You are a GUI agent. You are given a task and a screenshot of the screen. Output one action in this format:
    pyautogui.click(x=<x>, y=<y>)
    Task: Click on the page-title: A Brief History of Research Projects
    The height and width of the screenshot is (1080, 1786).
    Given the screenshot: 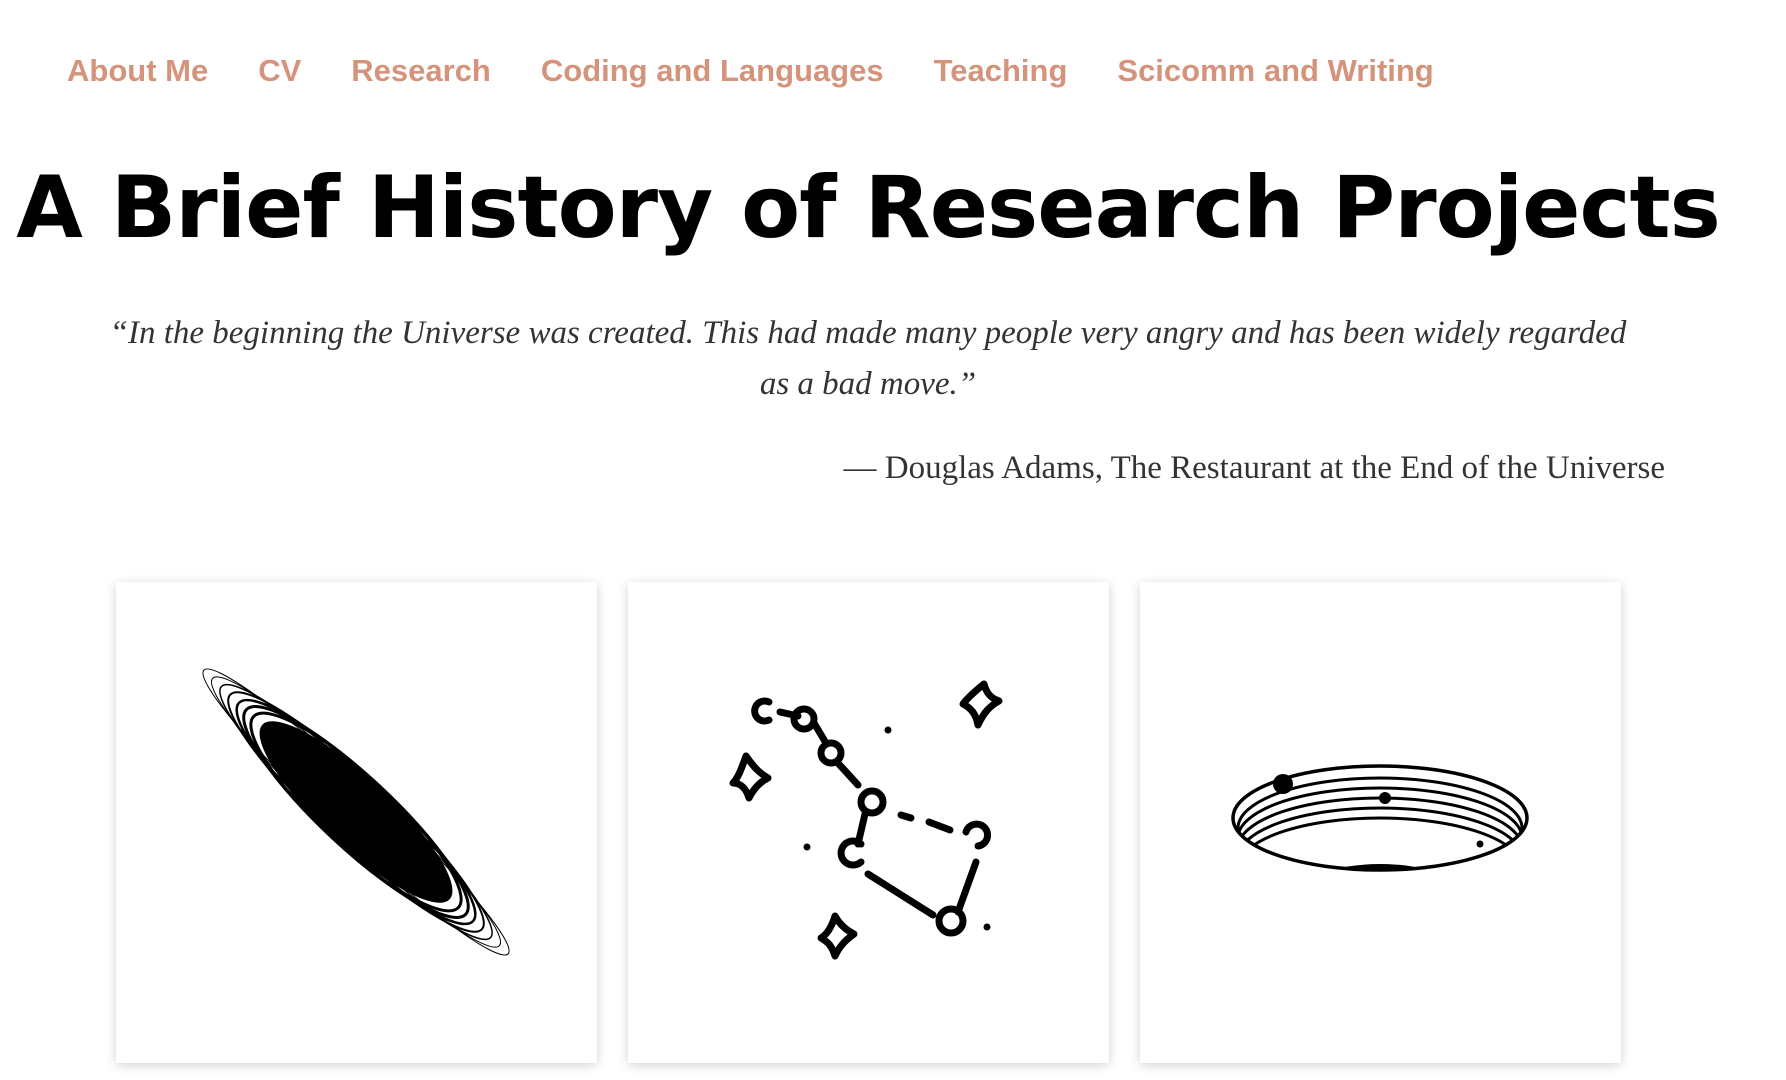 What is the action you would take?
    pyautogui.click(x=868, y=208)
    